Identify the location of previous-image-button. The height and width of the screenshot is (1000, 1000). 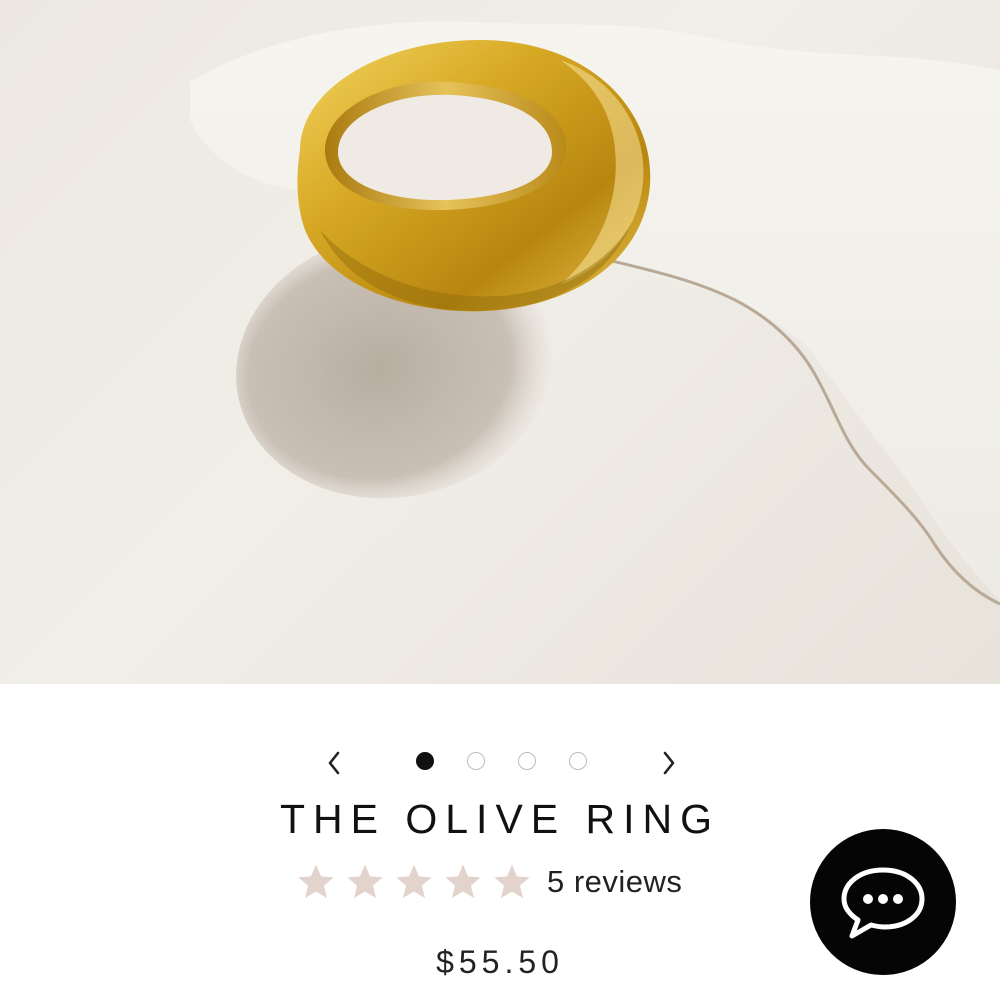
(334, 763).